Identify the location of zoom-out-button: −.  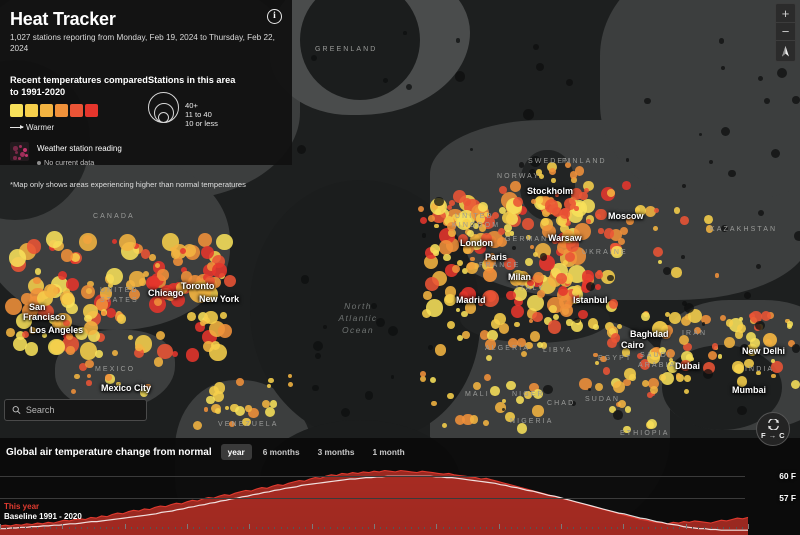
(785, 31).